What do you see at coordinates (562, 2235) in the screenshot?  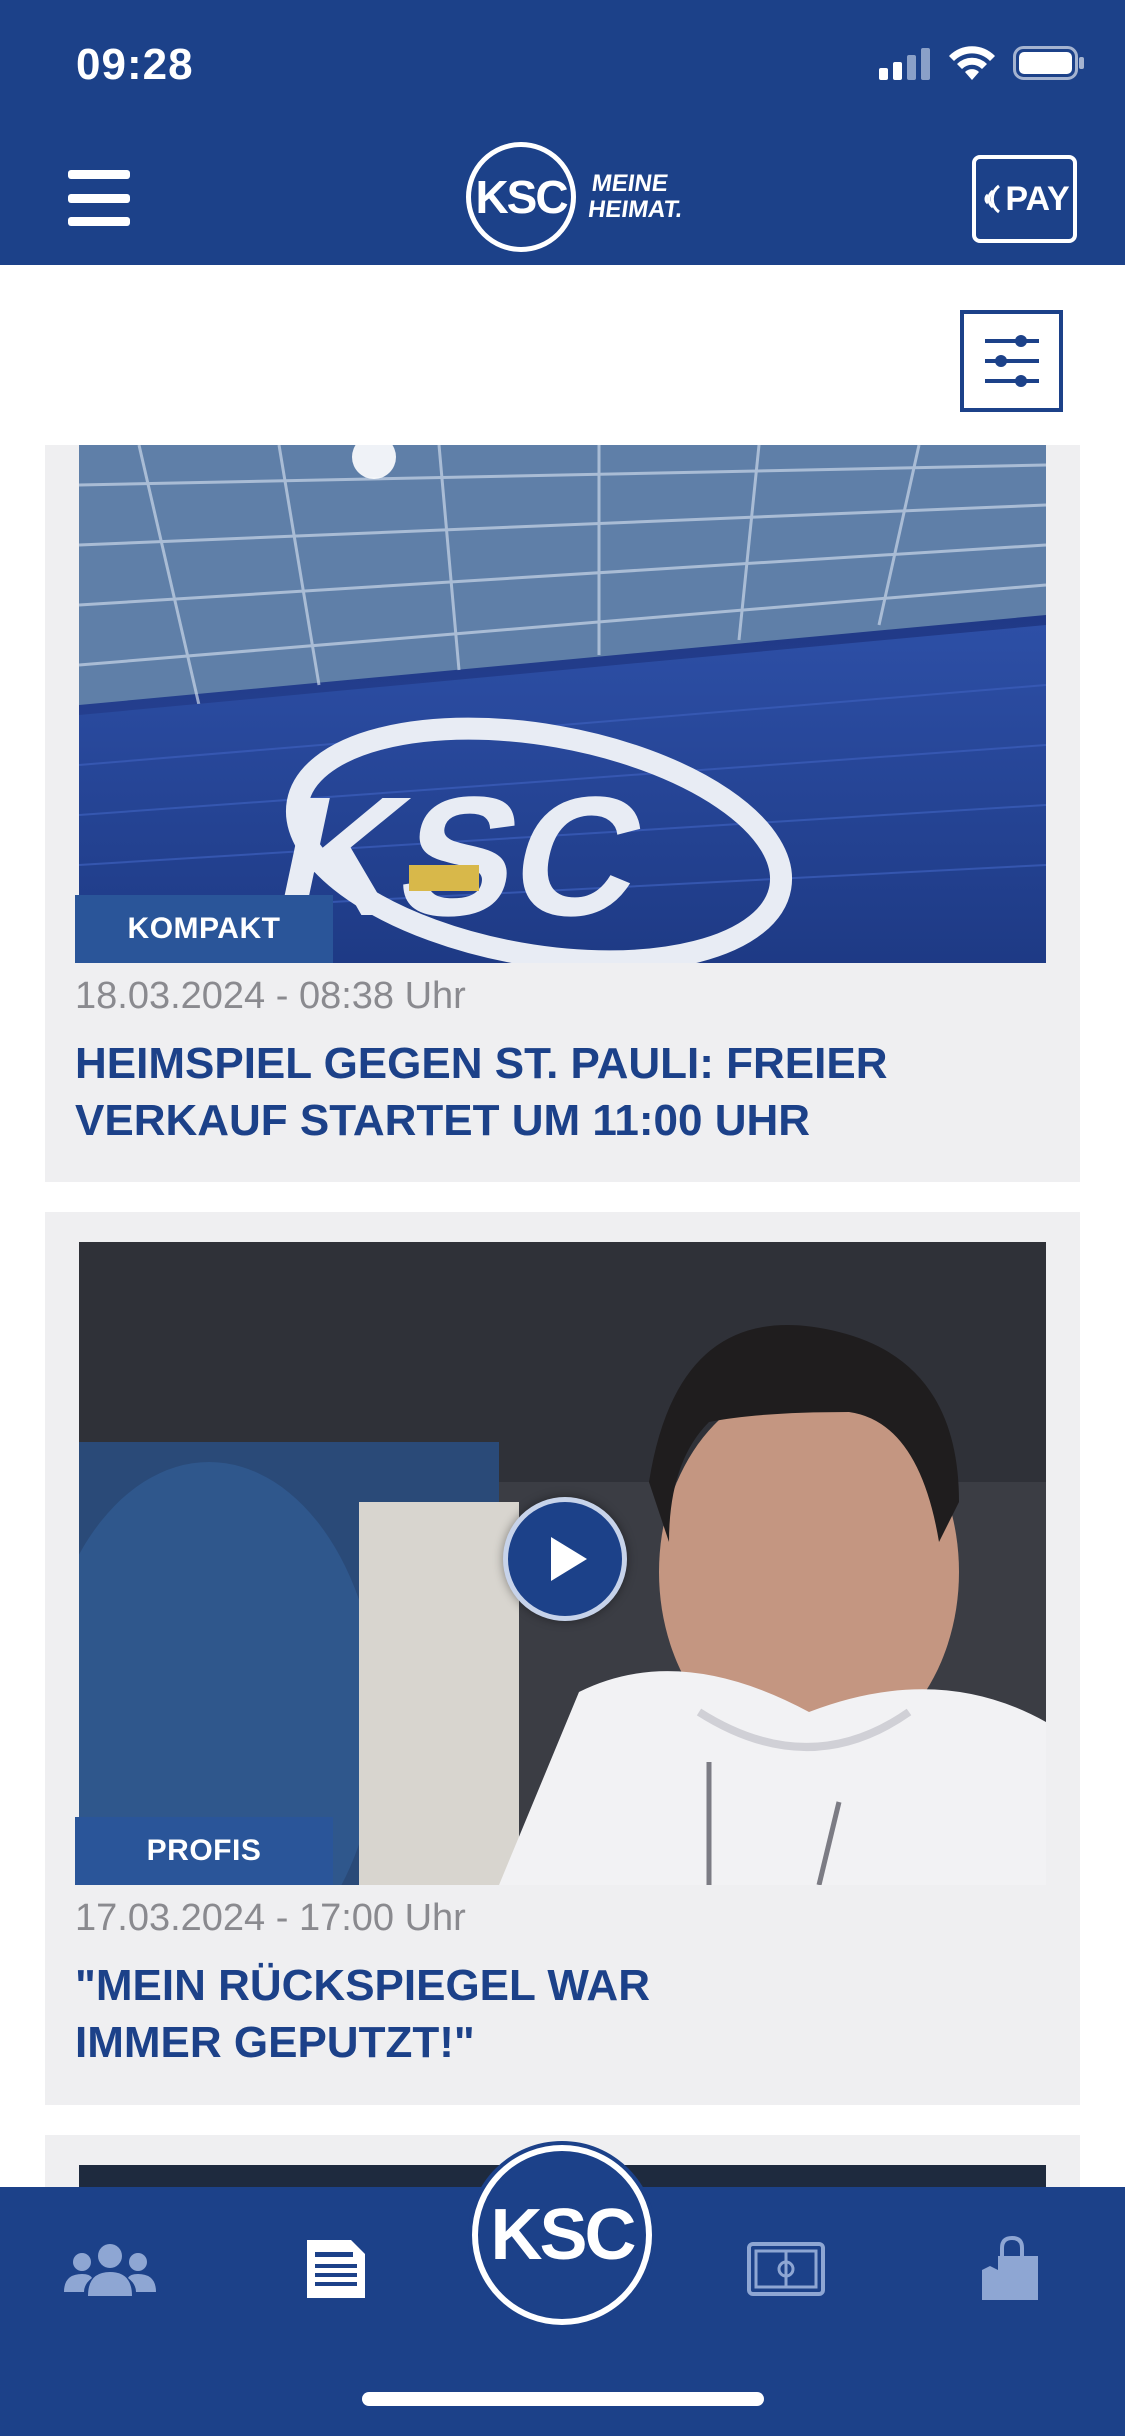 I see `tab-home-logo: KSC` at bounding box center [562, 2235].